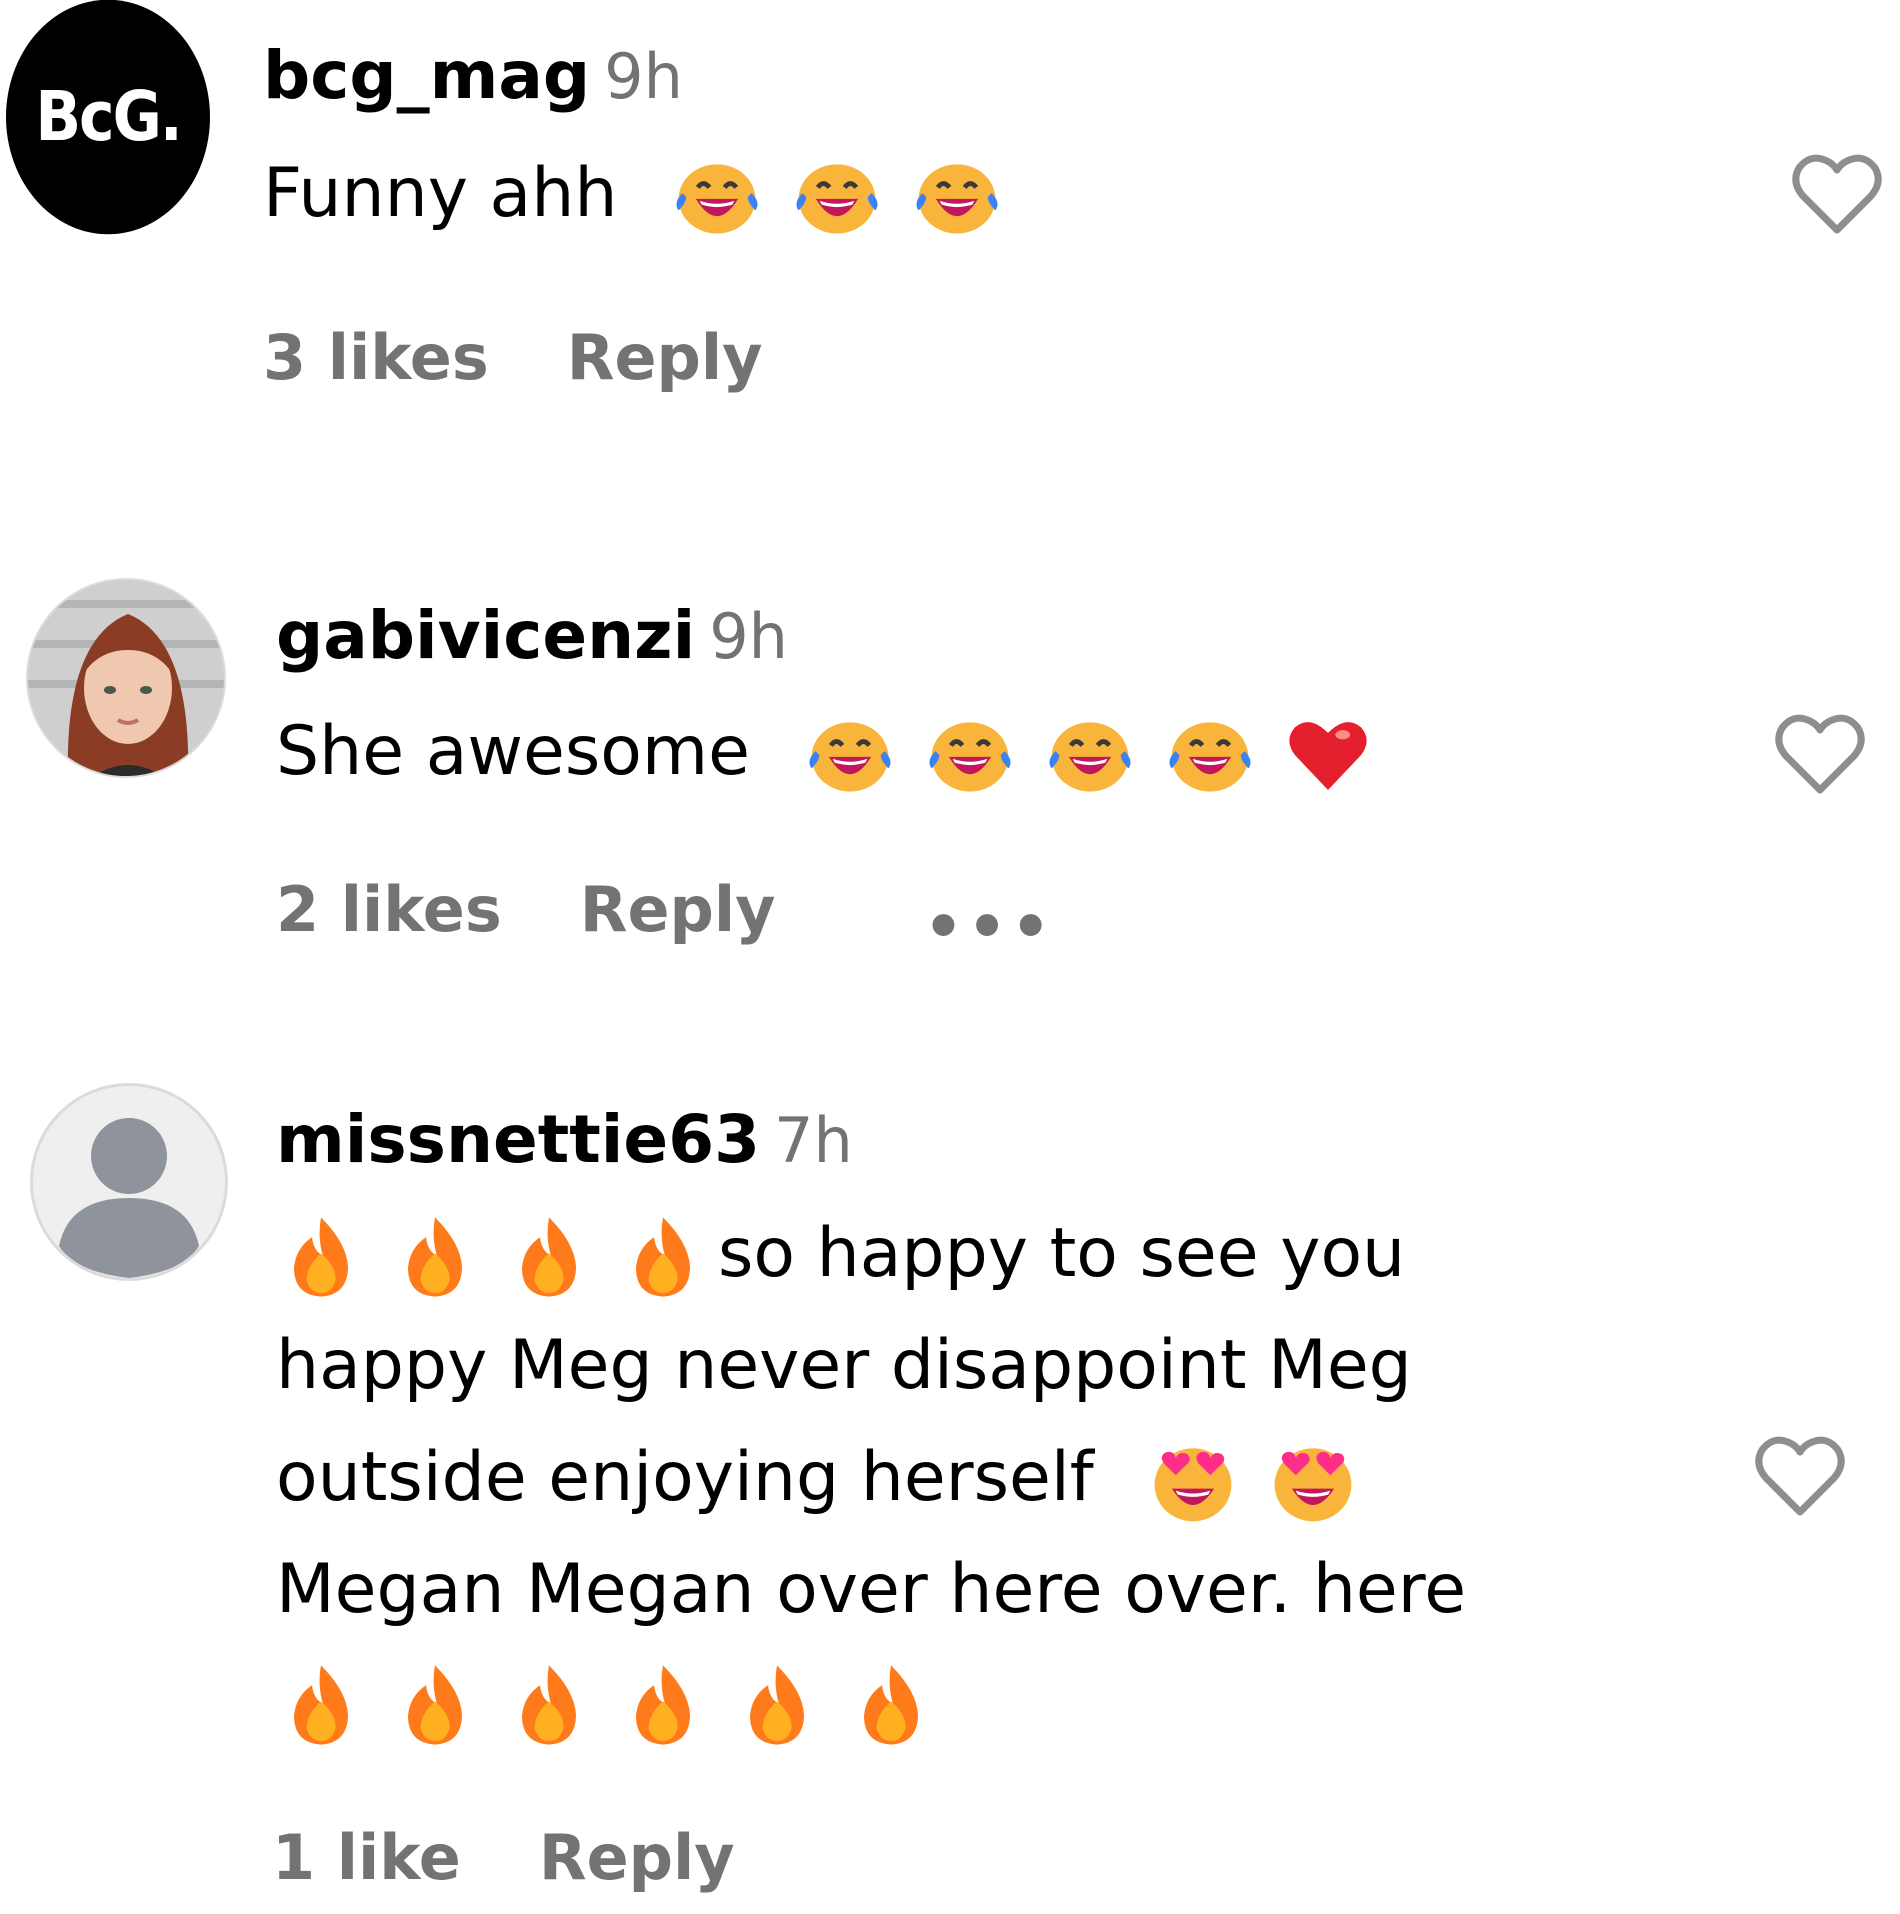 This screenshot has height=1914, width=1900. Describe the element at coordinates (518, 1139) in the screenshot. I see `username: missnettie63` at that location.